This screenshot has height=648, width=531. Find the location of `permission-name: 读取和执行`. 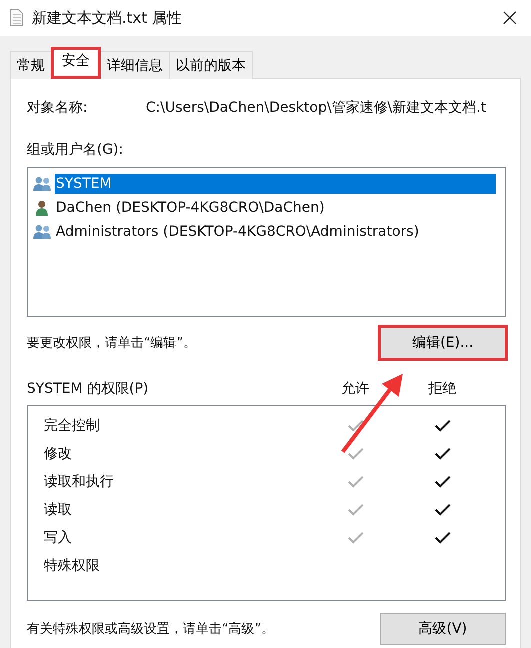

permission-name: 读取和执行 is located at coordinates (79, 482).